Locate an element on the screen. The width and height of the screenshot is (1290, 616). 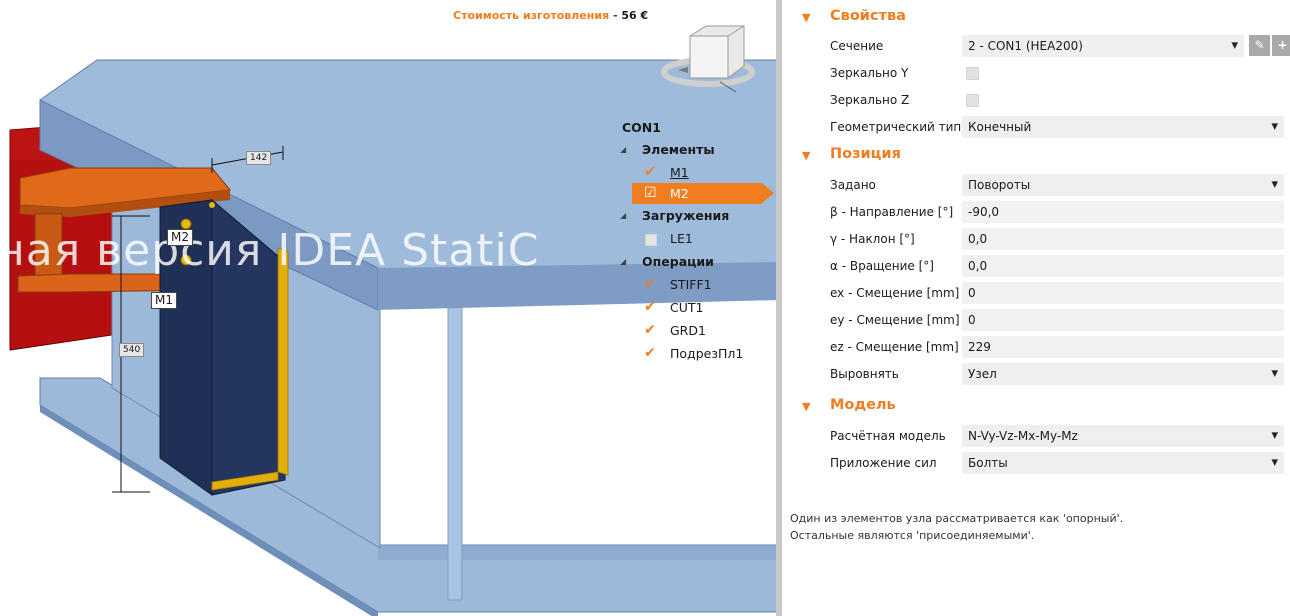
field-label: β - Направление [°] is located at coordinates (892, 212).